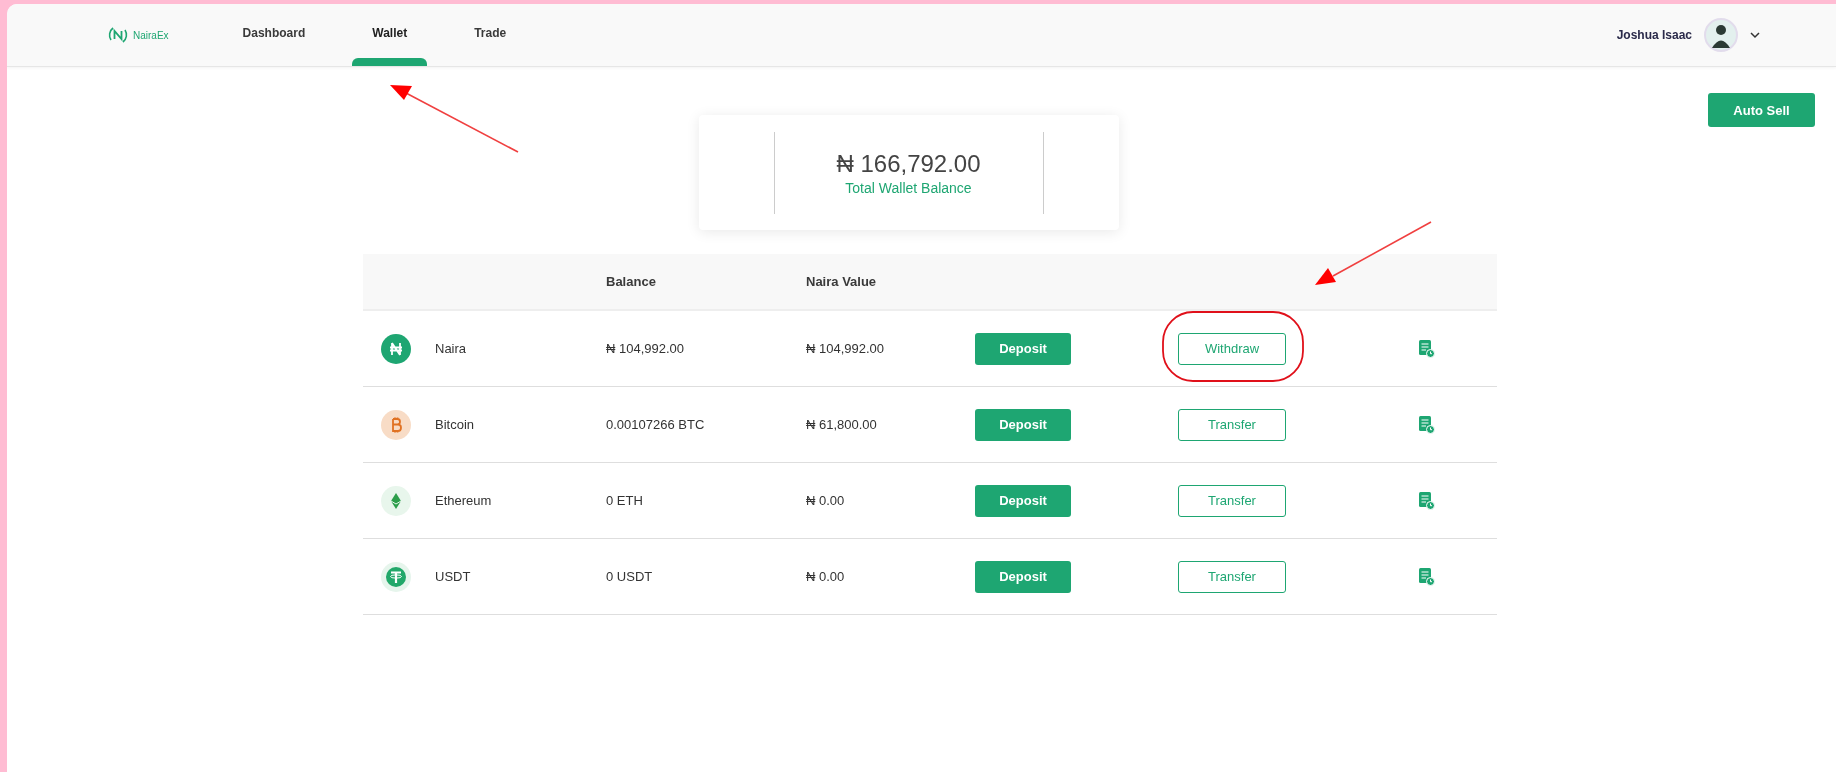 The image size is (1836, 772). What do you see at coordinates (1721, 35) in the screenshot?
I see `avatar-icon` at bounding box center [1721, 35].